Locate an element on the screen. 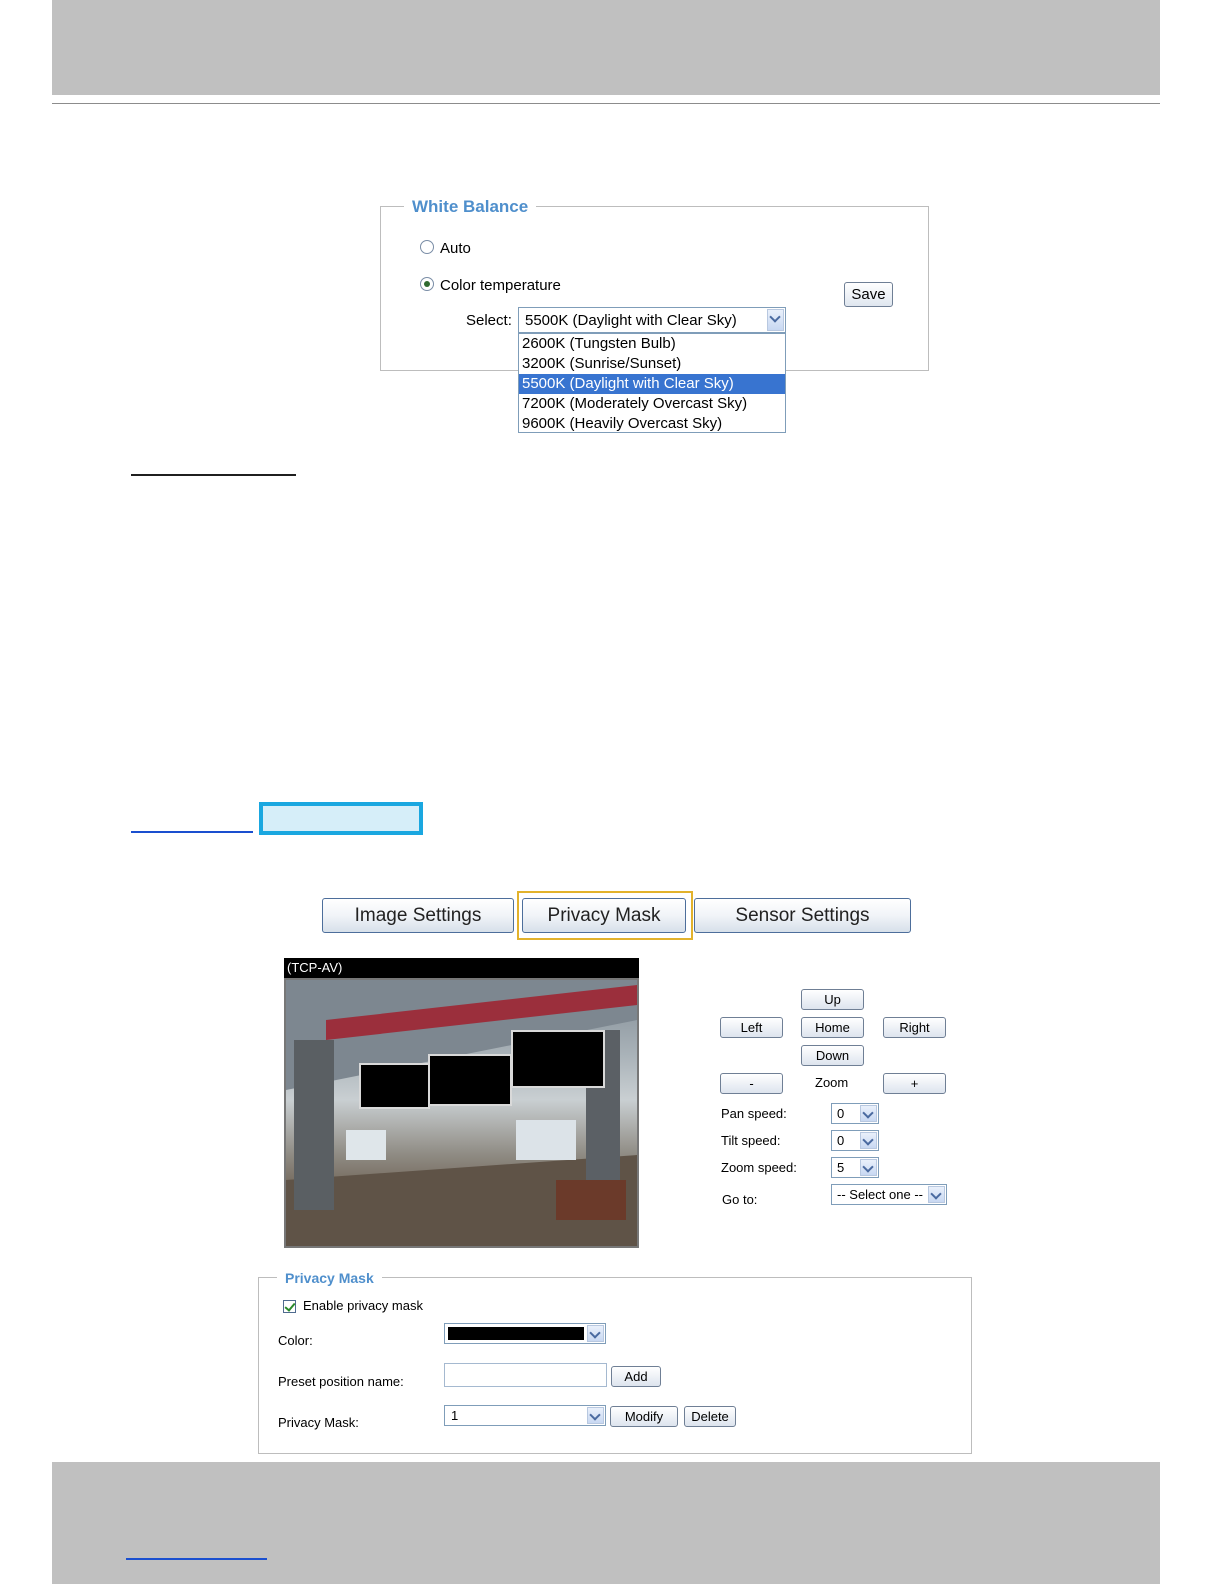 This screenshot has height=1584, width=1224. video-title-bar: (TCP-AV) is located at coordinates (461, 968).